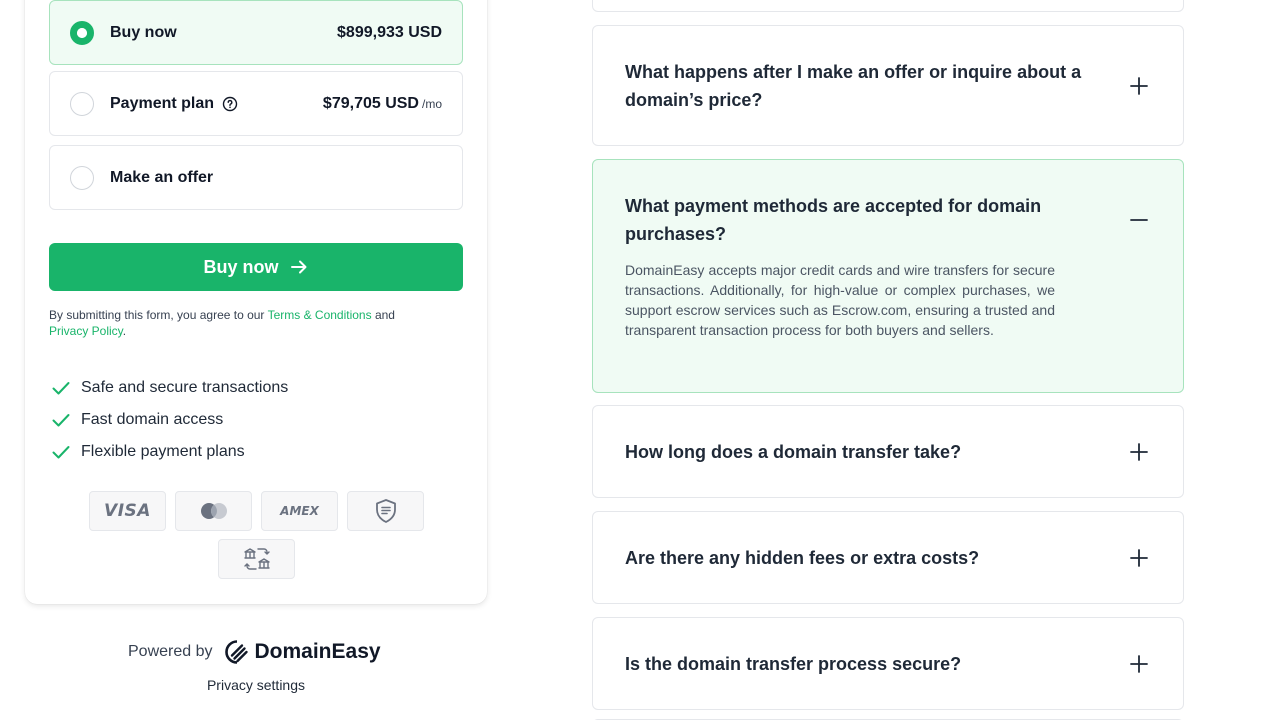 This screenshot has width=1280, height=720. Describe the element at coordinates (143, 32) in the screenshot. I see `option-label: Buy now` at that location.